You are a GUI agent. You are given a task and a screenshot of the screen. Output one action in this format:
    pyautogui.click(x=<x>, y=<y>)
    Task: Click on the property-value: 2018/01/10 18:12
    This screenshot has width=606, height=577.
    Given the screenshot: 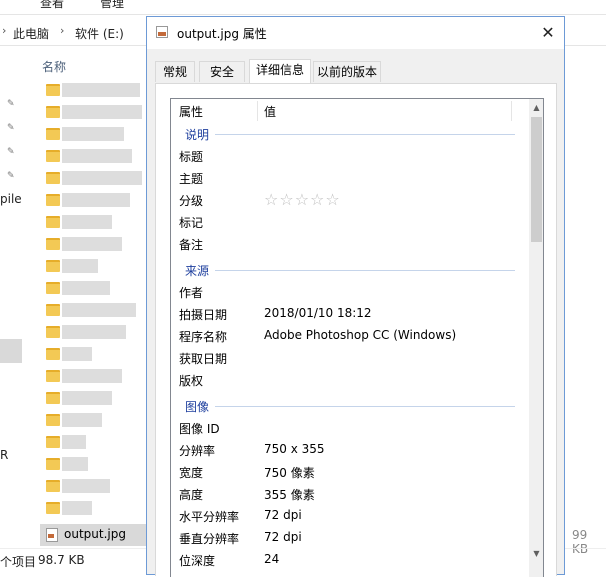 What is the action you would take?
    pyautogui.click(x=318, y=313)
    